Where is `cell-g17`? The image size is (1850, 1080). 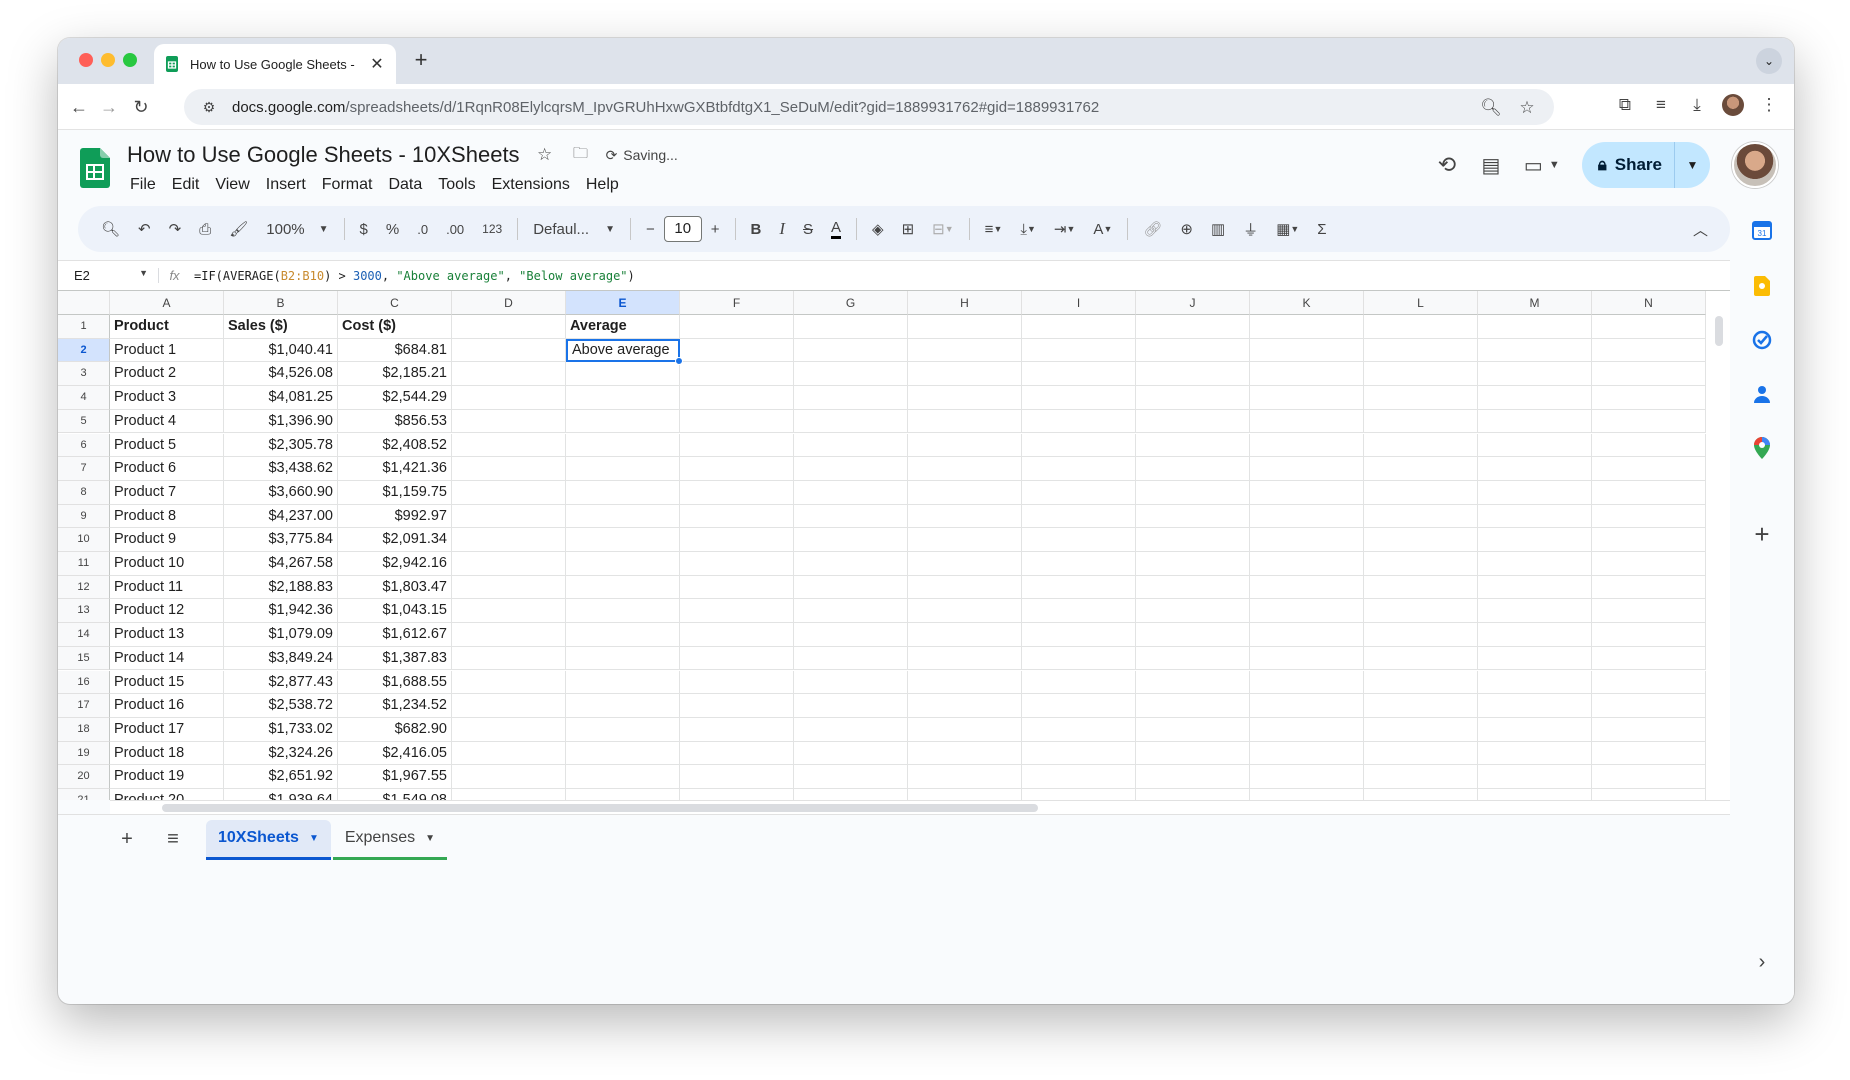
cell-g17 is located at coordinates (851, 706).